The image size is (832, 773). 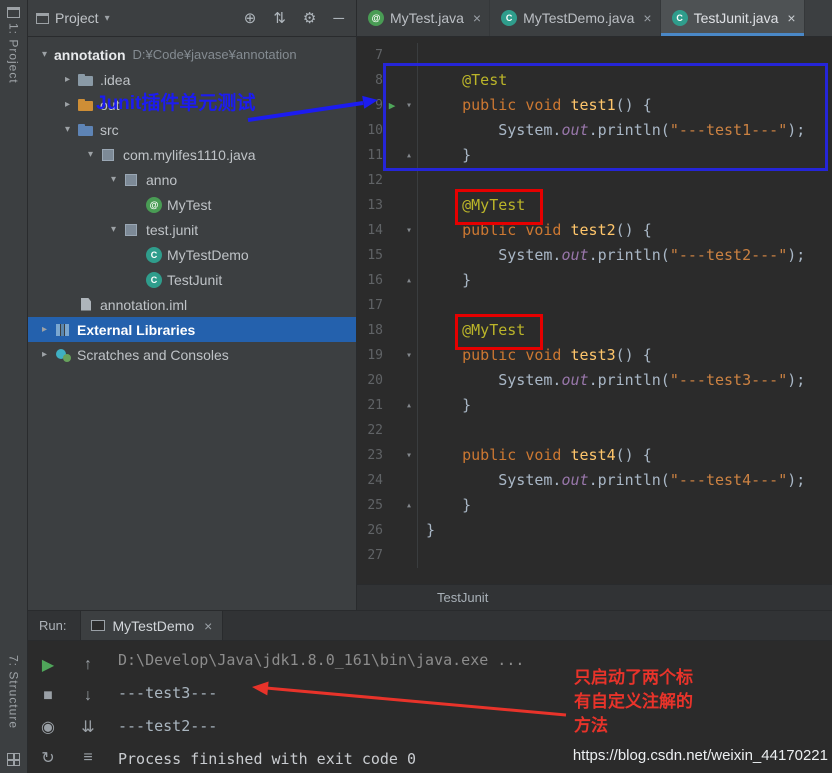 I want to click on tree-item-test-junit: ▾ test.junit, so click(x=192, y=229).